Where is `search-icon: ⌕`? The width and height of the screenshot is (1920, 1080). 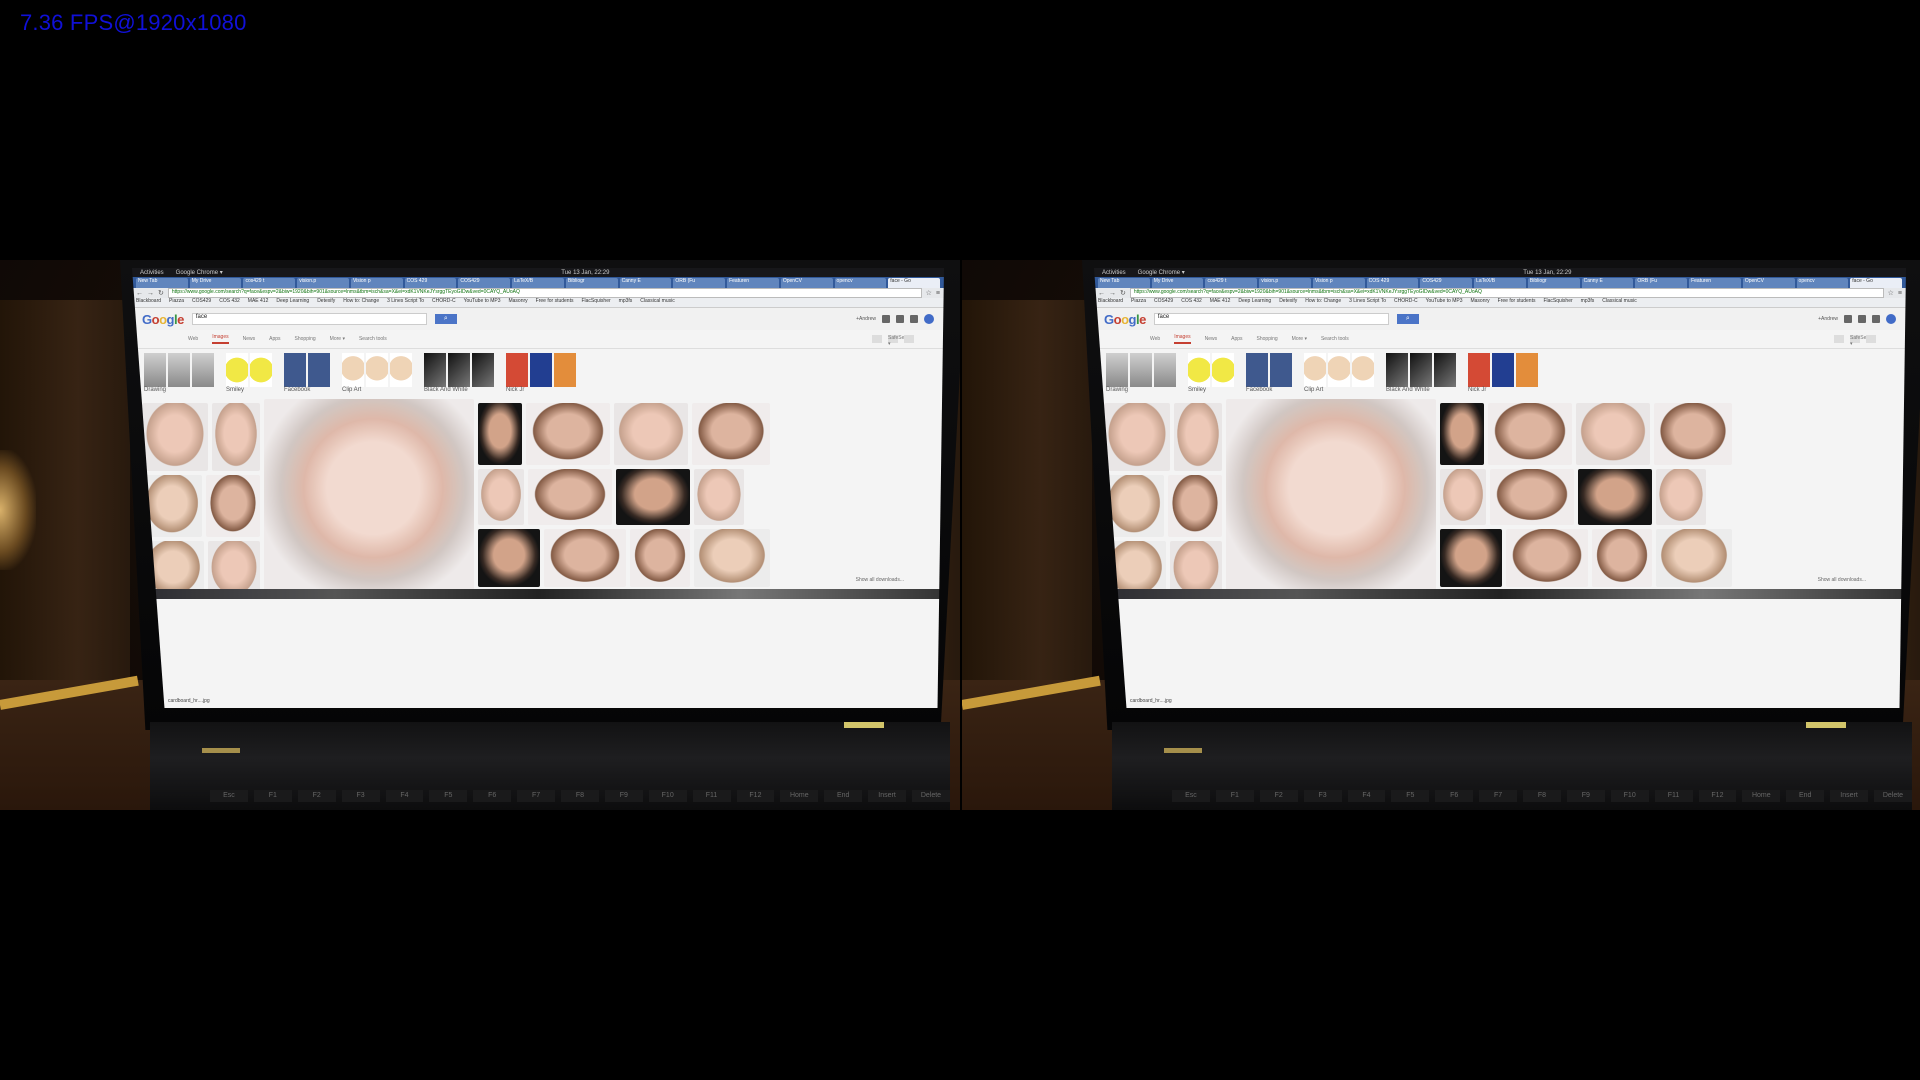 search-icon: ⌕ is located at coordinates (1407, 319).